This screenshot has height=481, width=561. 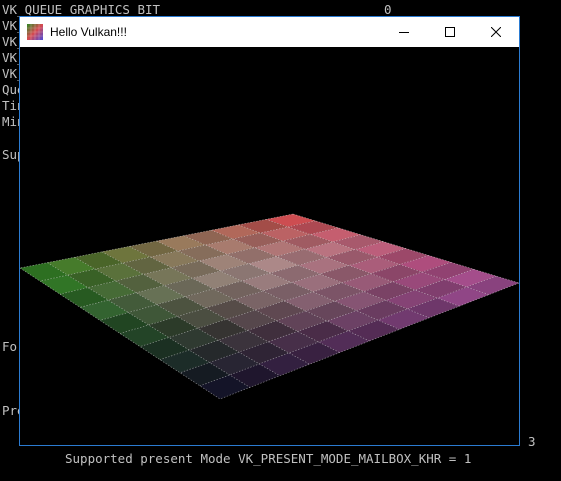 I want to click on console-line: VK_QUEUE_GRAPHICS_BIT, so click(x=81, y=9).